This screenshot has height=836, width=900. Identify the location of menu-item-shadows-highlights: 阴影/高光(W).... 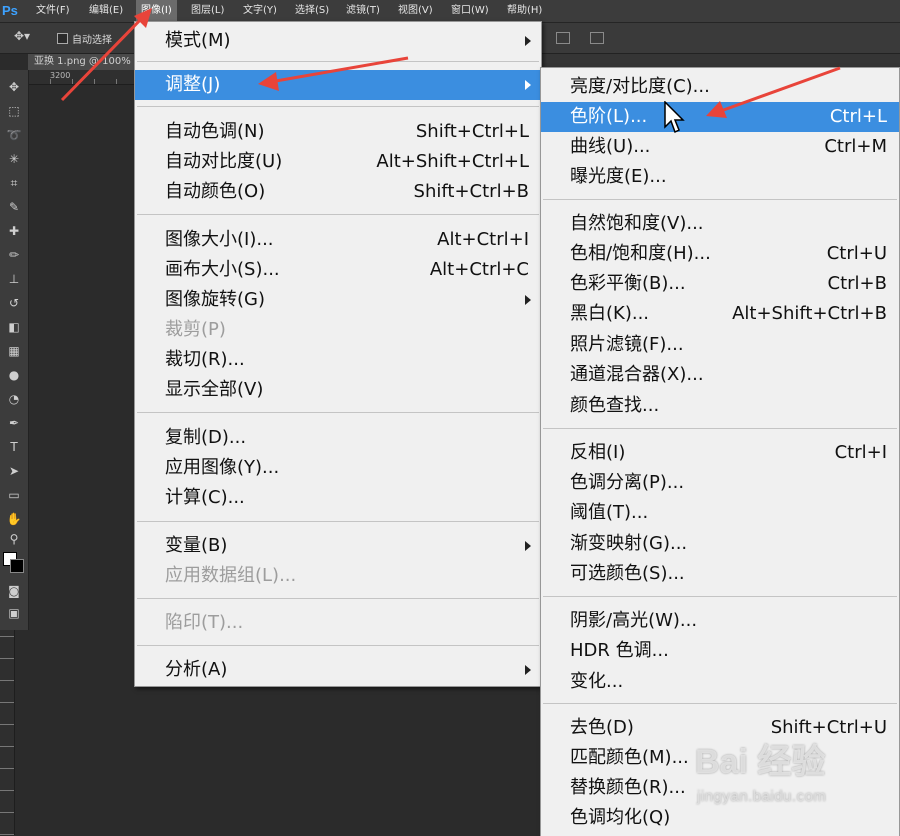
(720, 621).